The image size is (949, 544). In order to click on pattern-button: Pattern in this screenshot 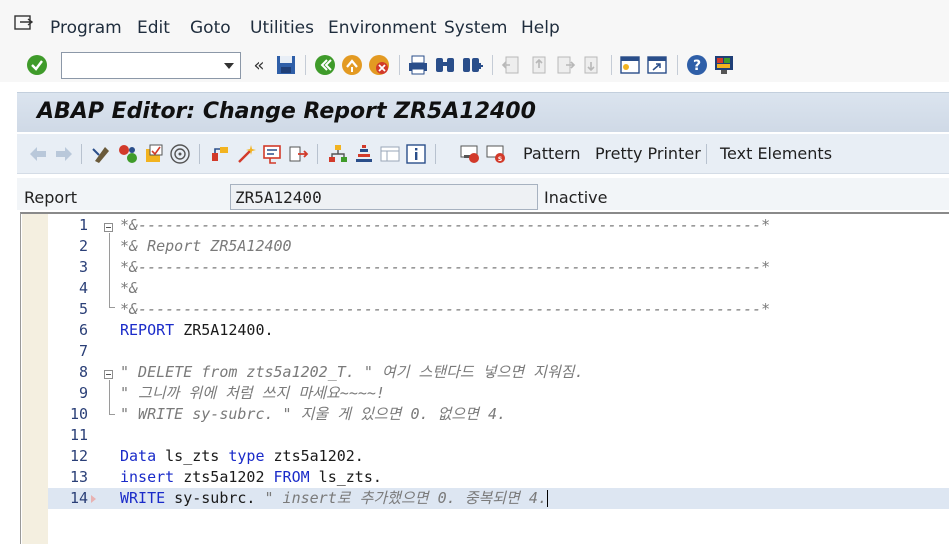, I will do `click(552, 153)`.